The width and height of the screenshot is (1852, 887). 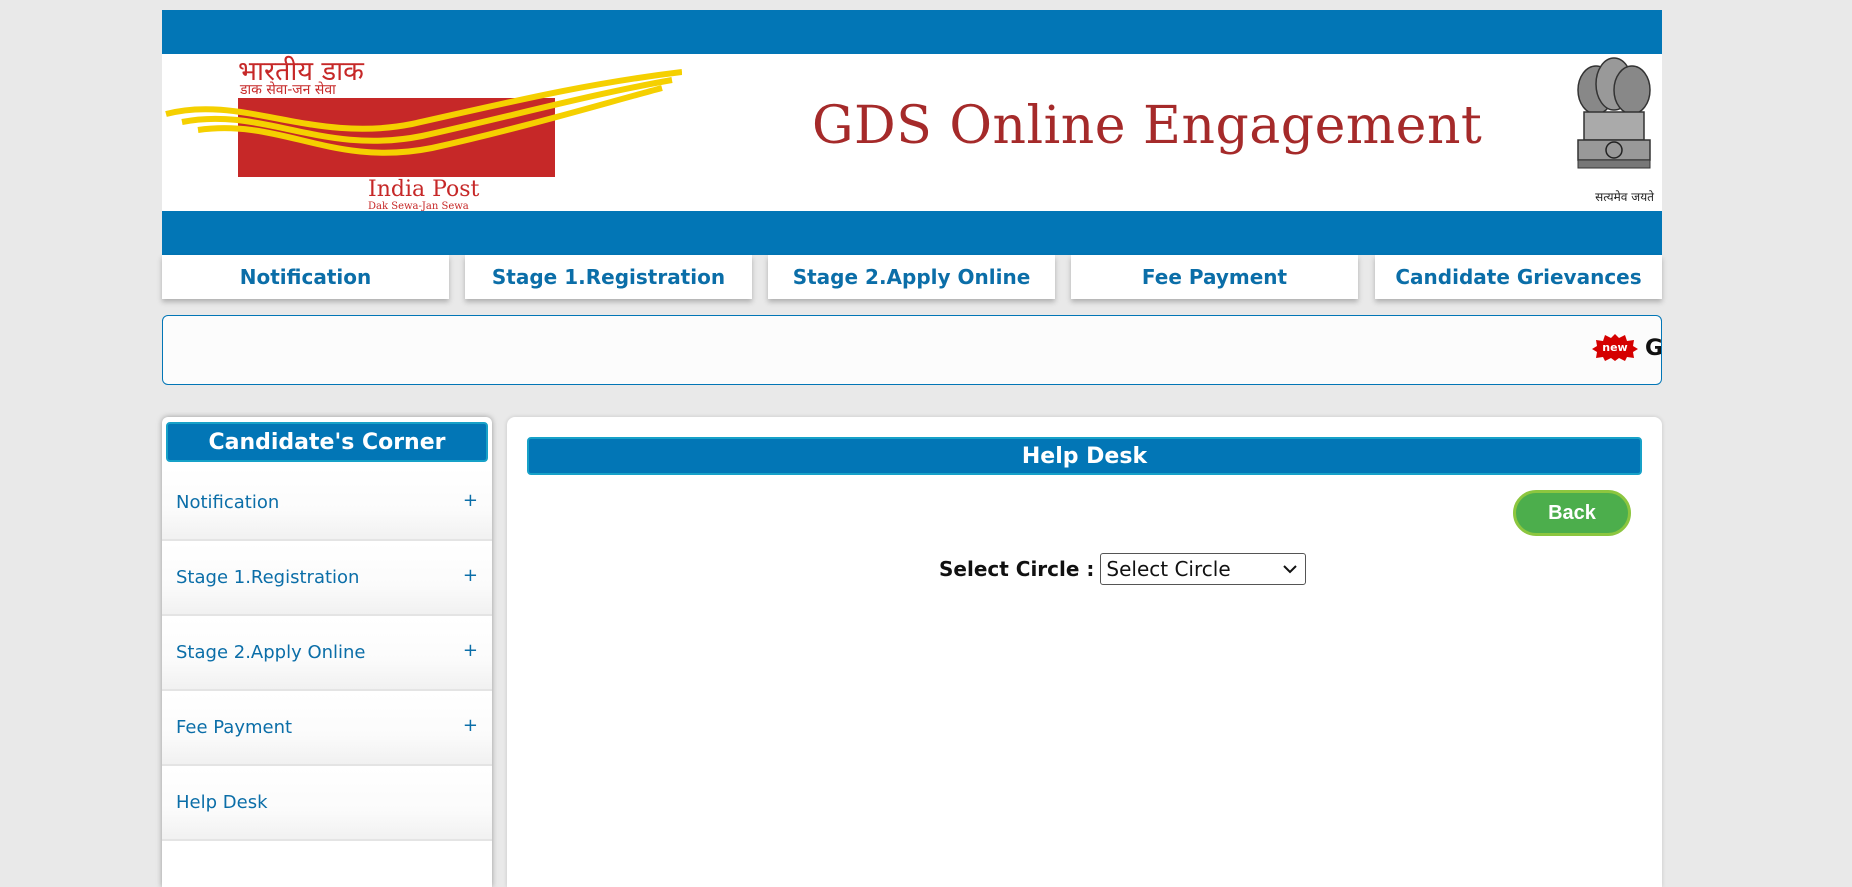 I want to click on sidebar-item-label: Stage 2.Apply Online, so click(x=271, y=652).